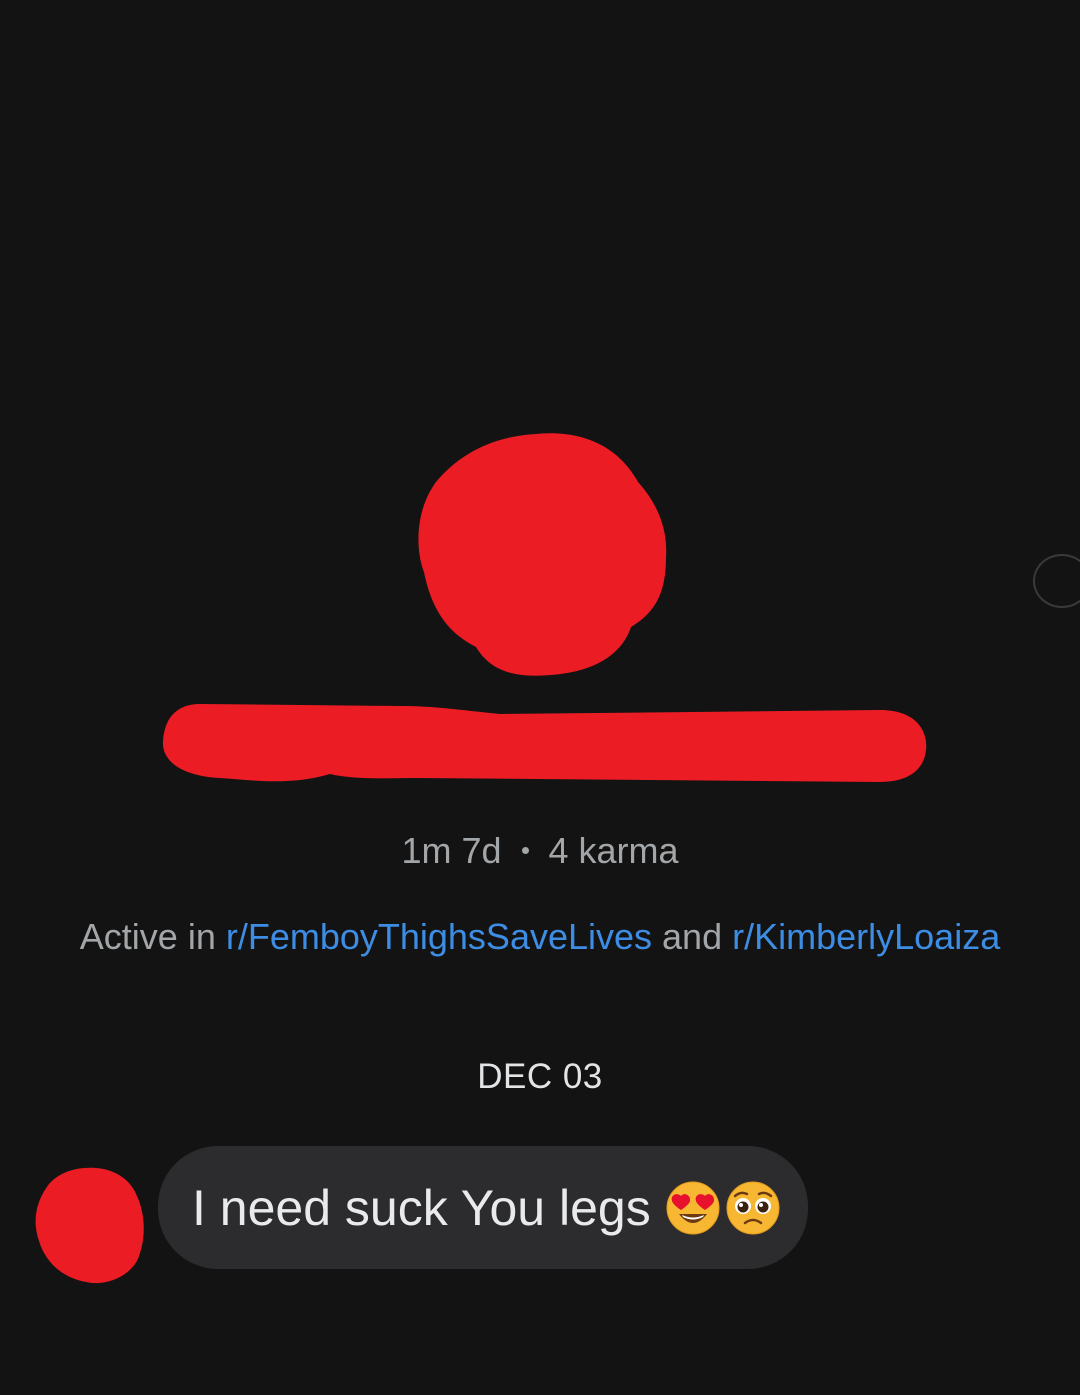 The image size is (1080, 1395). What do you see at coordinates (439, 936) in the screenshot?
I see `community-link-femboythighssavelives: r/FemboyThighsSaveLives` at bounding box center [439, 936].